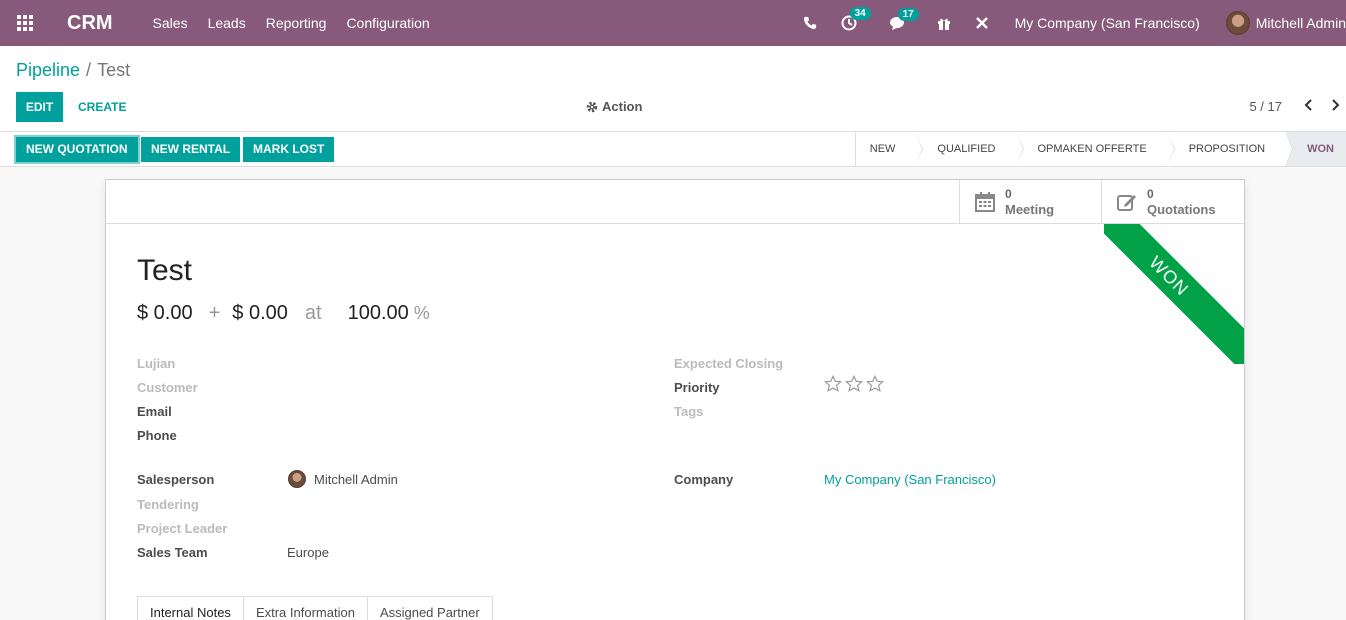  Describe the element at coordinates (697, 387) in the screenshot. I see `priority-label: Priority` at that location.